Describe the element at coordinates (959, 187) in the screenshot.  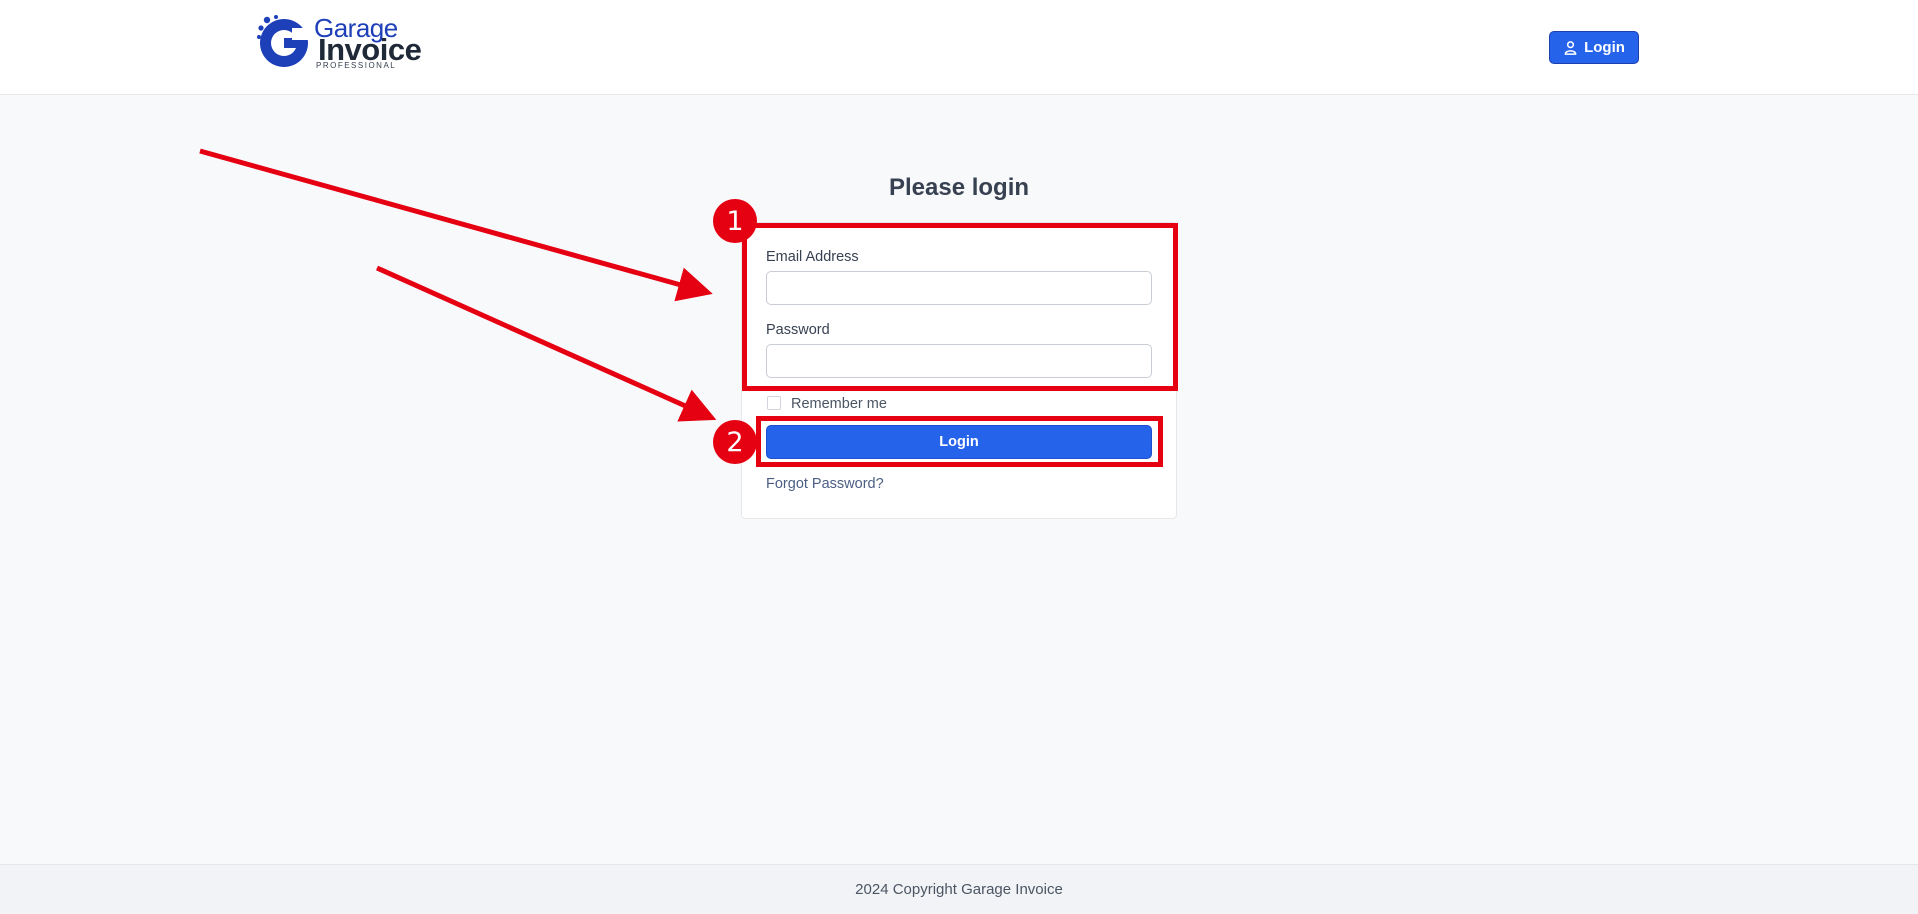
I see `page-title: Please login` at that location.